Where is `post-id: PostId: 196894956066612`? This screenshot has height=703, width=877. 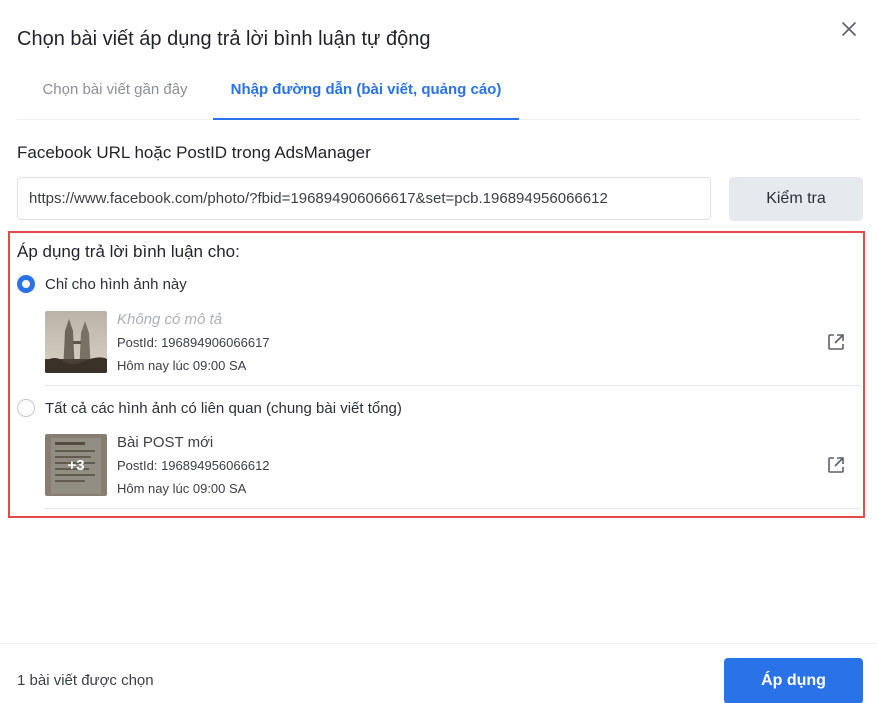 post-id: PostId: 196894956066612 is located at coordinates (193, 465).